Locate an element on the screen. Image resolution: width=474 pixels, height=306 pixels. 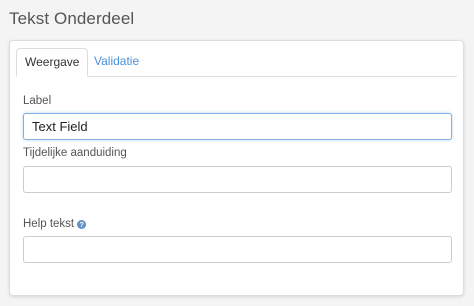
label-input is located at coordinates (237, 126).